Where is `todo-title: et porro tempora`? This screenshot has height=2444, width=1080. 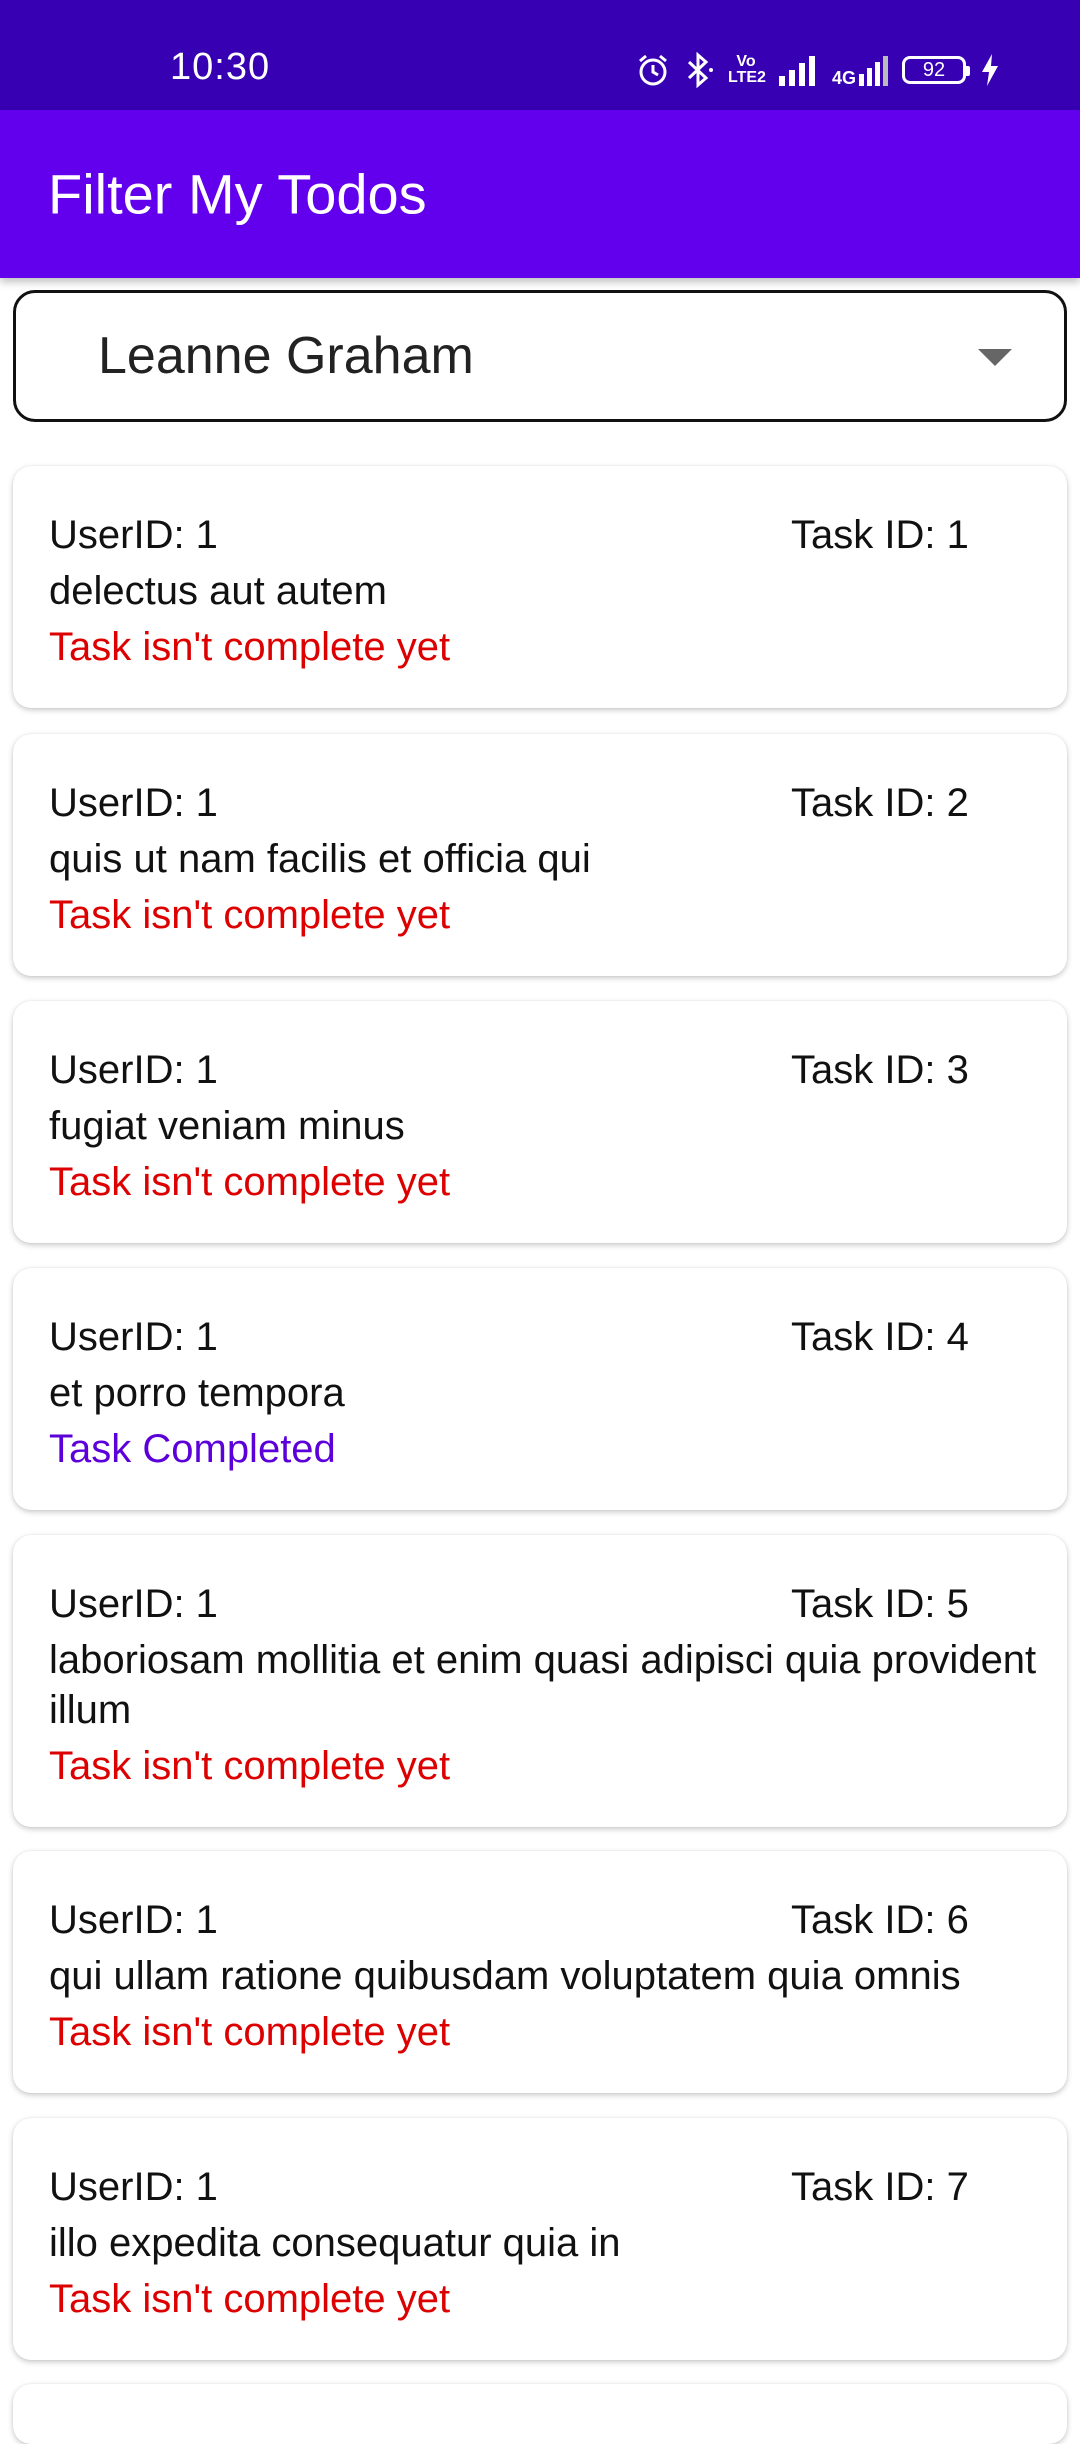 todo-title: et porro tempora is located at coordinates (197, 1393).